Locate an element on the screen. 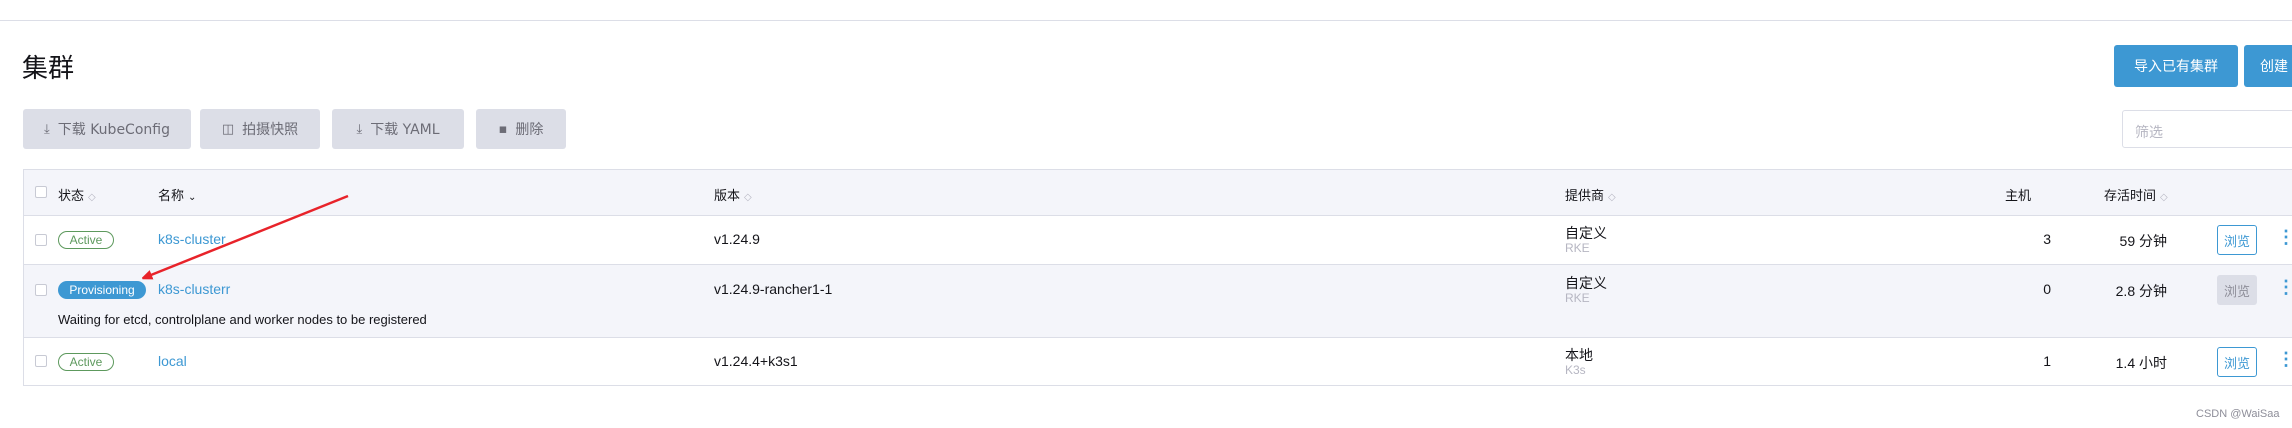 This screenshot has width=2292, height=428. watermark: CSDN @WaiSaa is located at coordinates (2238, 414).